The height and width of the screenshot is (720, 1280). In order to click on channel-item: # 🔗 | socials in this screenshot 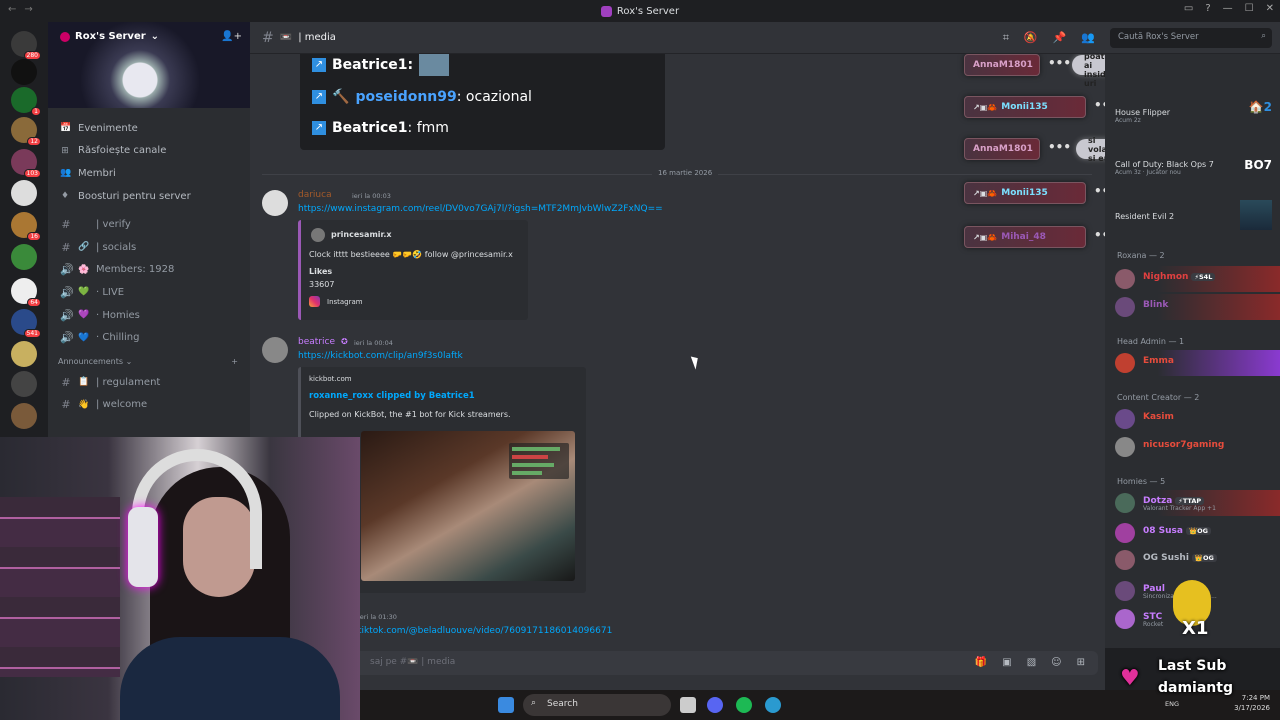, I will do `click(149, 247)`.